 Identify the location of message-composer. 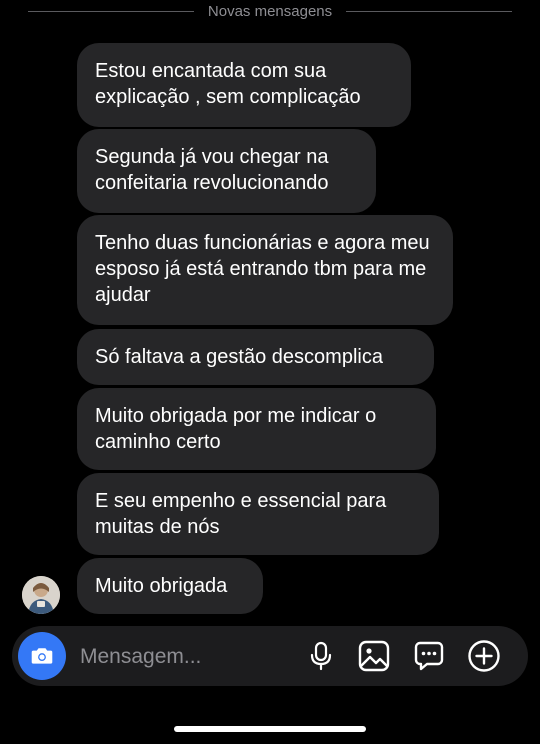
(270, 656).